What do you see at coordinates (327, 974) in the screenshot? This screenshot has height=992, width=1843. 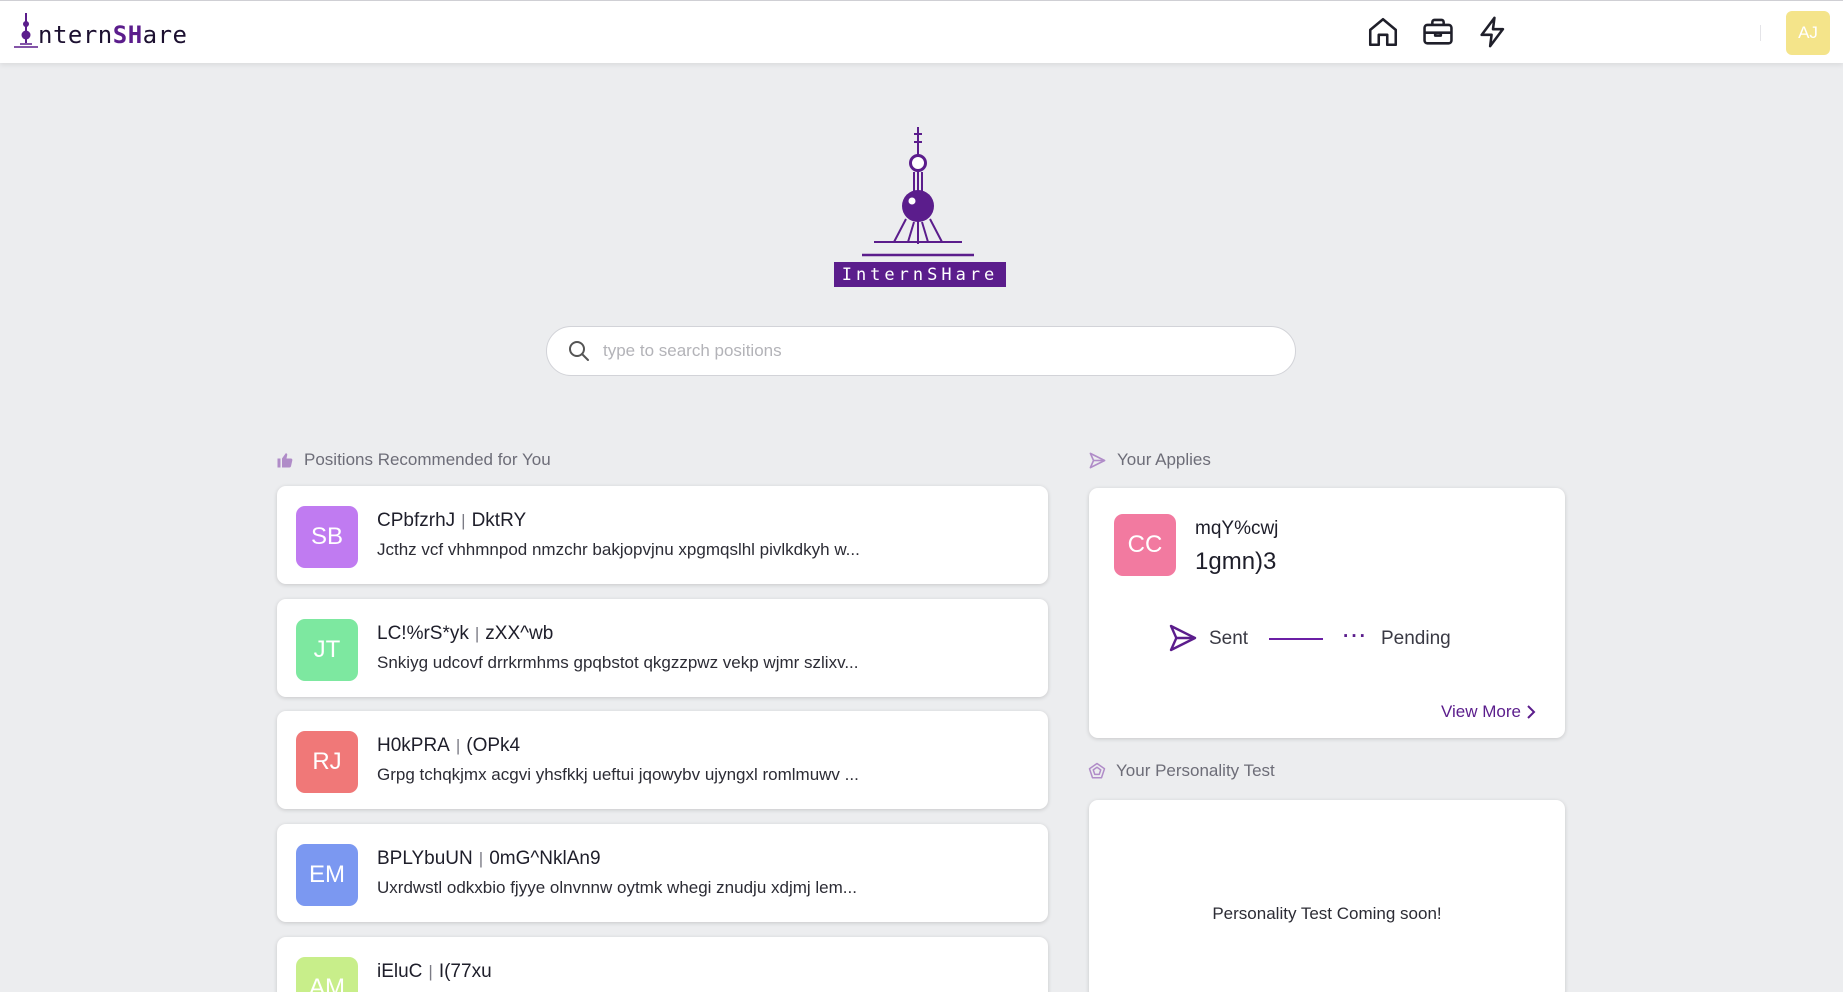 I see `company-avatar: AM` at bounding box center [327, 974].